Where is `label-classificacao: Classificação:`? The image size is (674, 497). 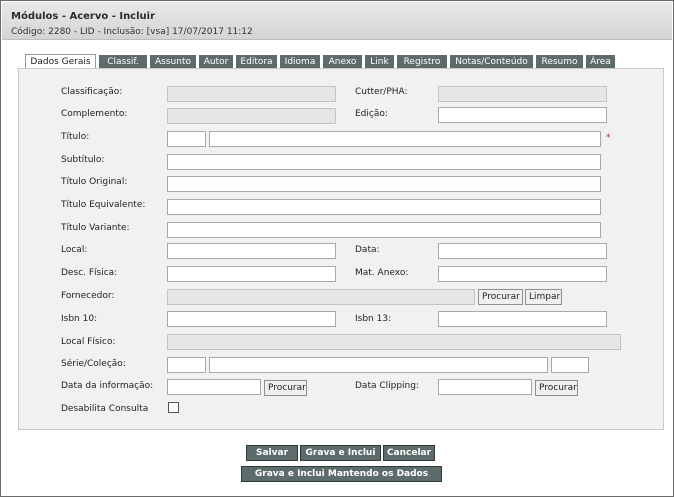 label-classificacao: Classificação: is located at coordinates (92, 92).